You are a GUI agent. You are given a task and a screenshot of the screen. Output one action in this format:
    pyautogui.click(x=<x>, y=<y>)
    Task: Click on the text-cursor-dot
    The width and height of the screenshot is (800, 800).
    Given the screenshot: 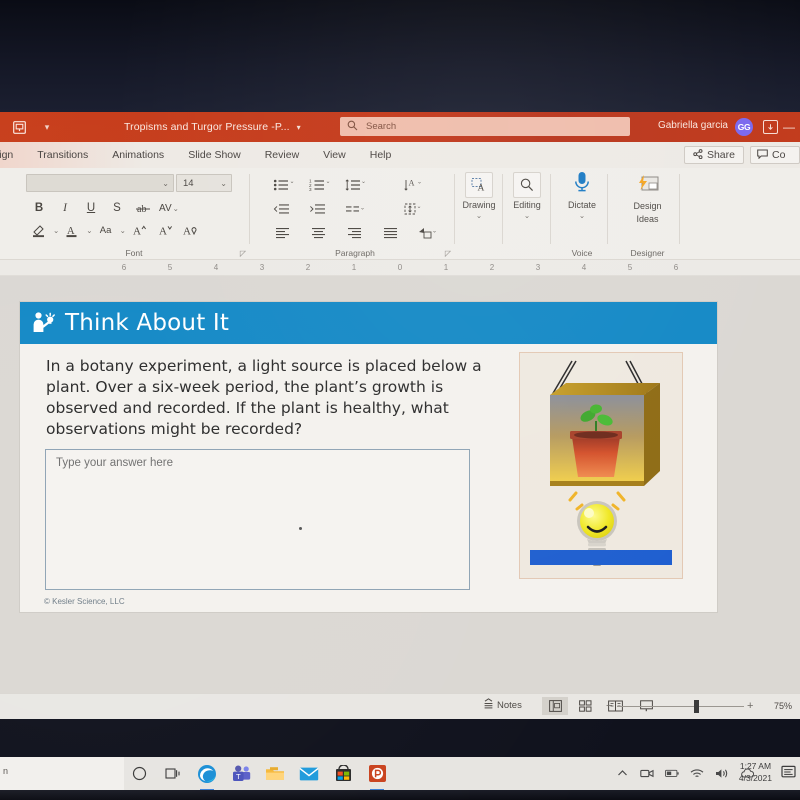 What is the action you would take?
    pyautogui.click(x=300, y=528)
    